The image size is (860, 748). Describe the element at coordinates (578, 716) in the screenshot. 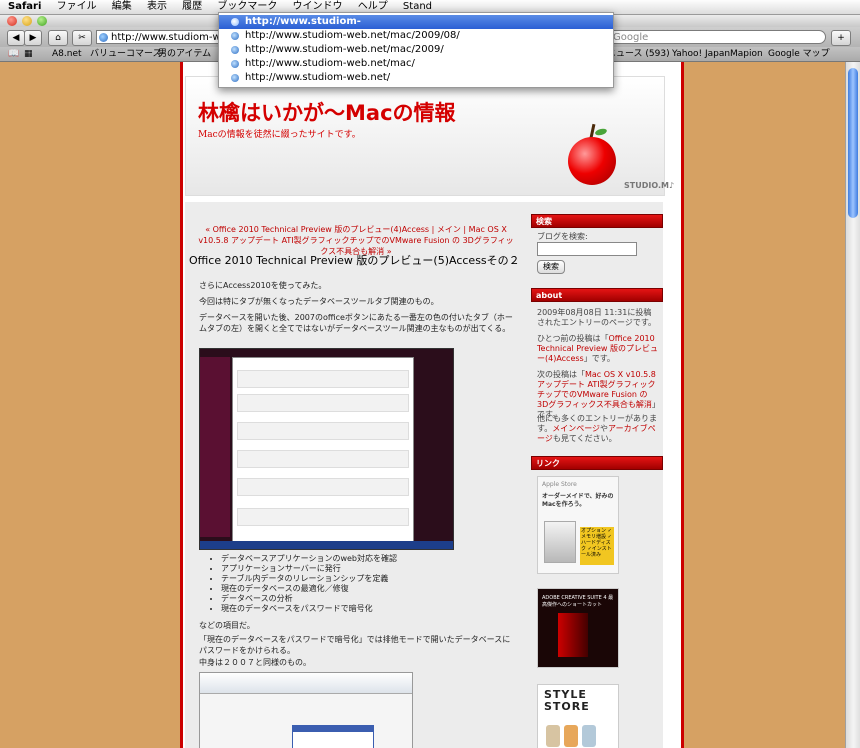

I see `style-store-ad: STYLE STORE` at that location.